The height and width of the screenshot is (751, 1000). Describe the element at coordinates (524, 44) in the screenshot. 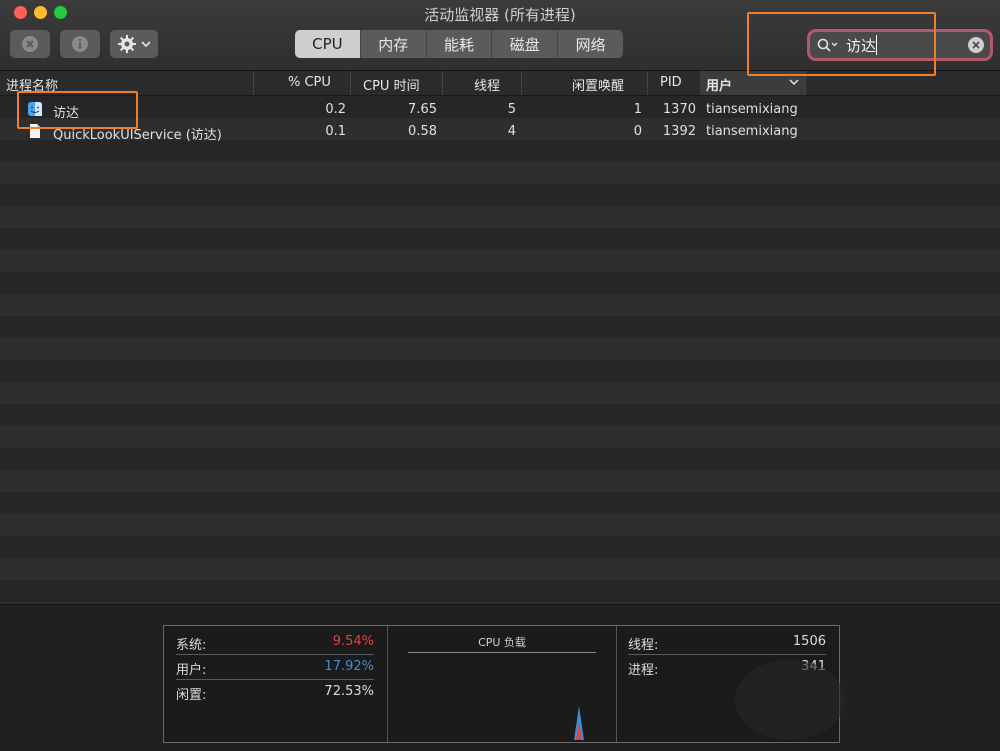

I see `tab-disk: 磁盘` at that location.